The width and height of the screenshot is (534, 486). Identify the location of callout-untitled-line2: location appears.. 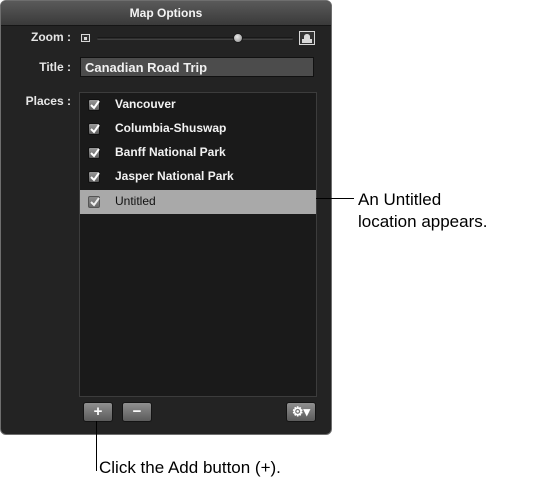
(423, 221).